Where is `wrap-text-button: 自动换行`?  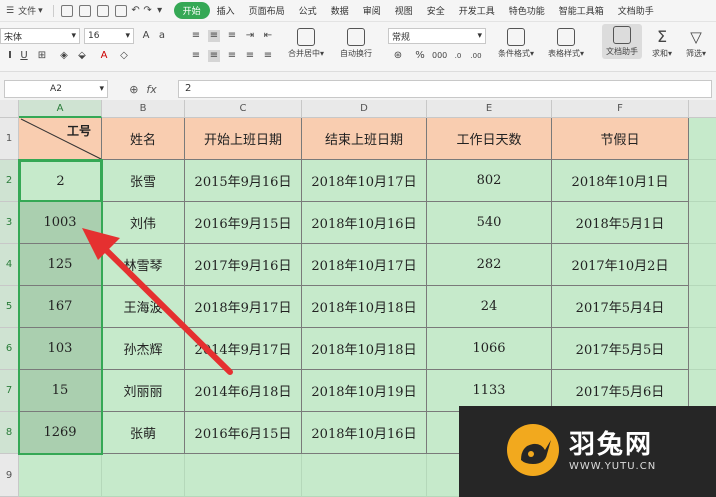 wrap-text-button: 自动换行 is located at coordinates (356, 43).